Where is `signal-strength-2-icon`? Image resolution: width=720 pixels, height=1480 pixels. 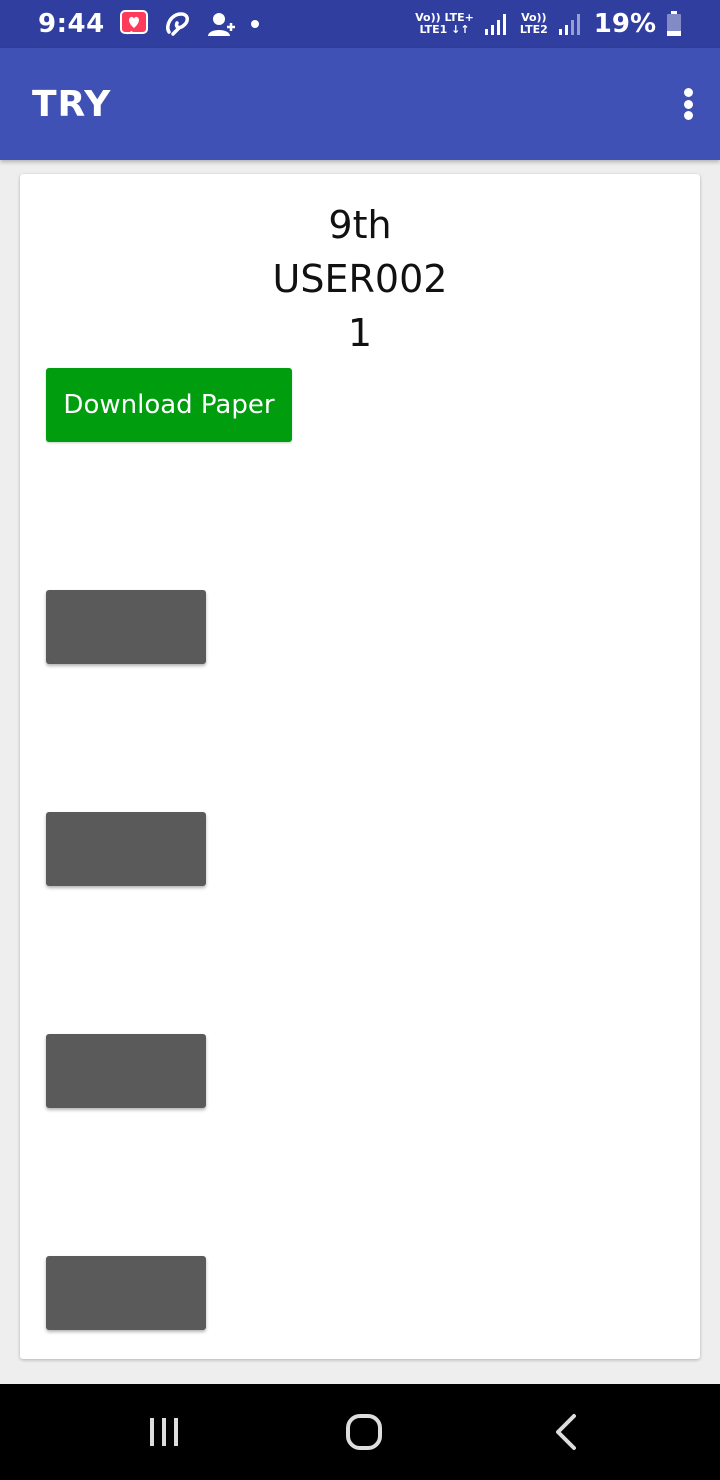 signal-strength-2-icon is located at coordinates (571, 24).